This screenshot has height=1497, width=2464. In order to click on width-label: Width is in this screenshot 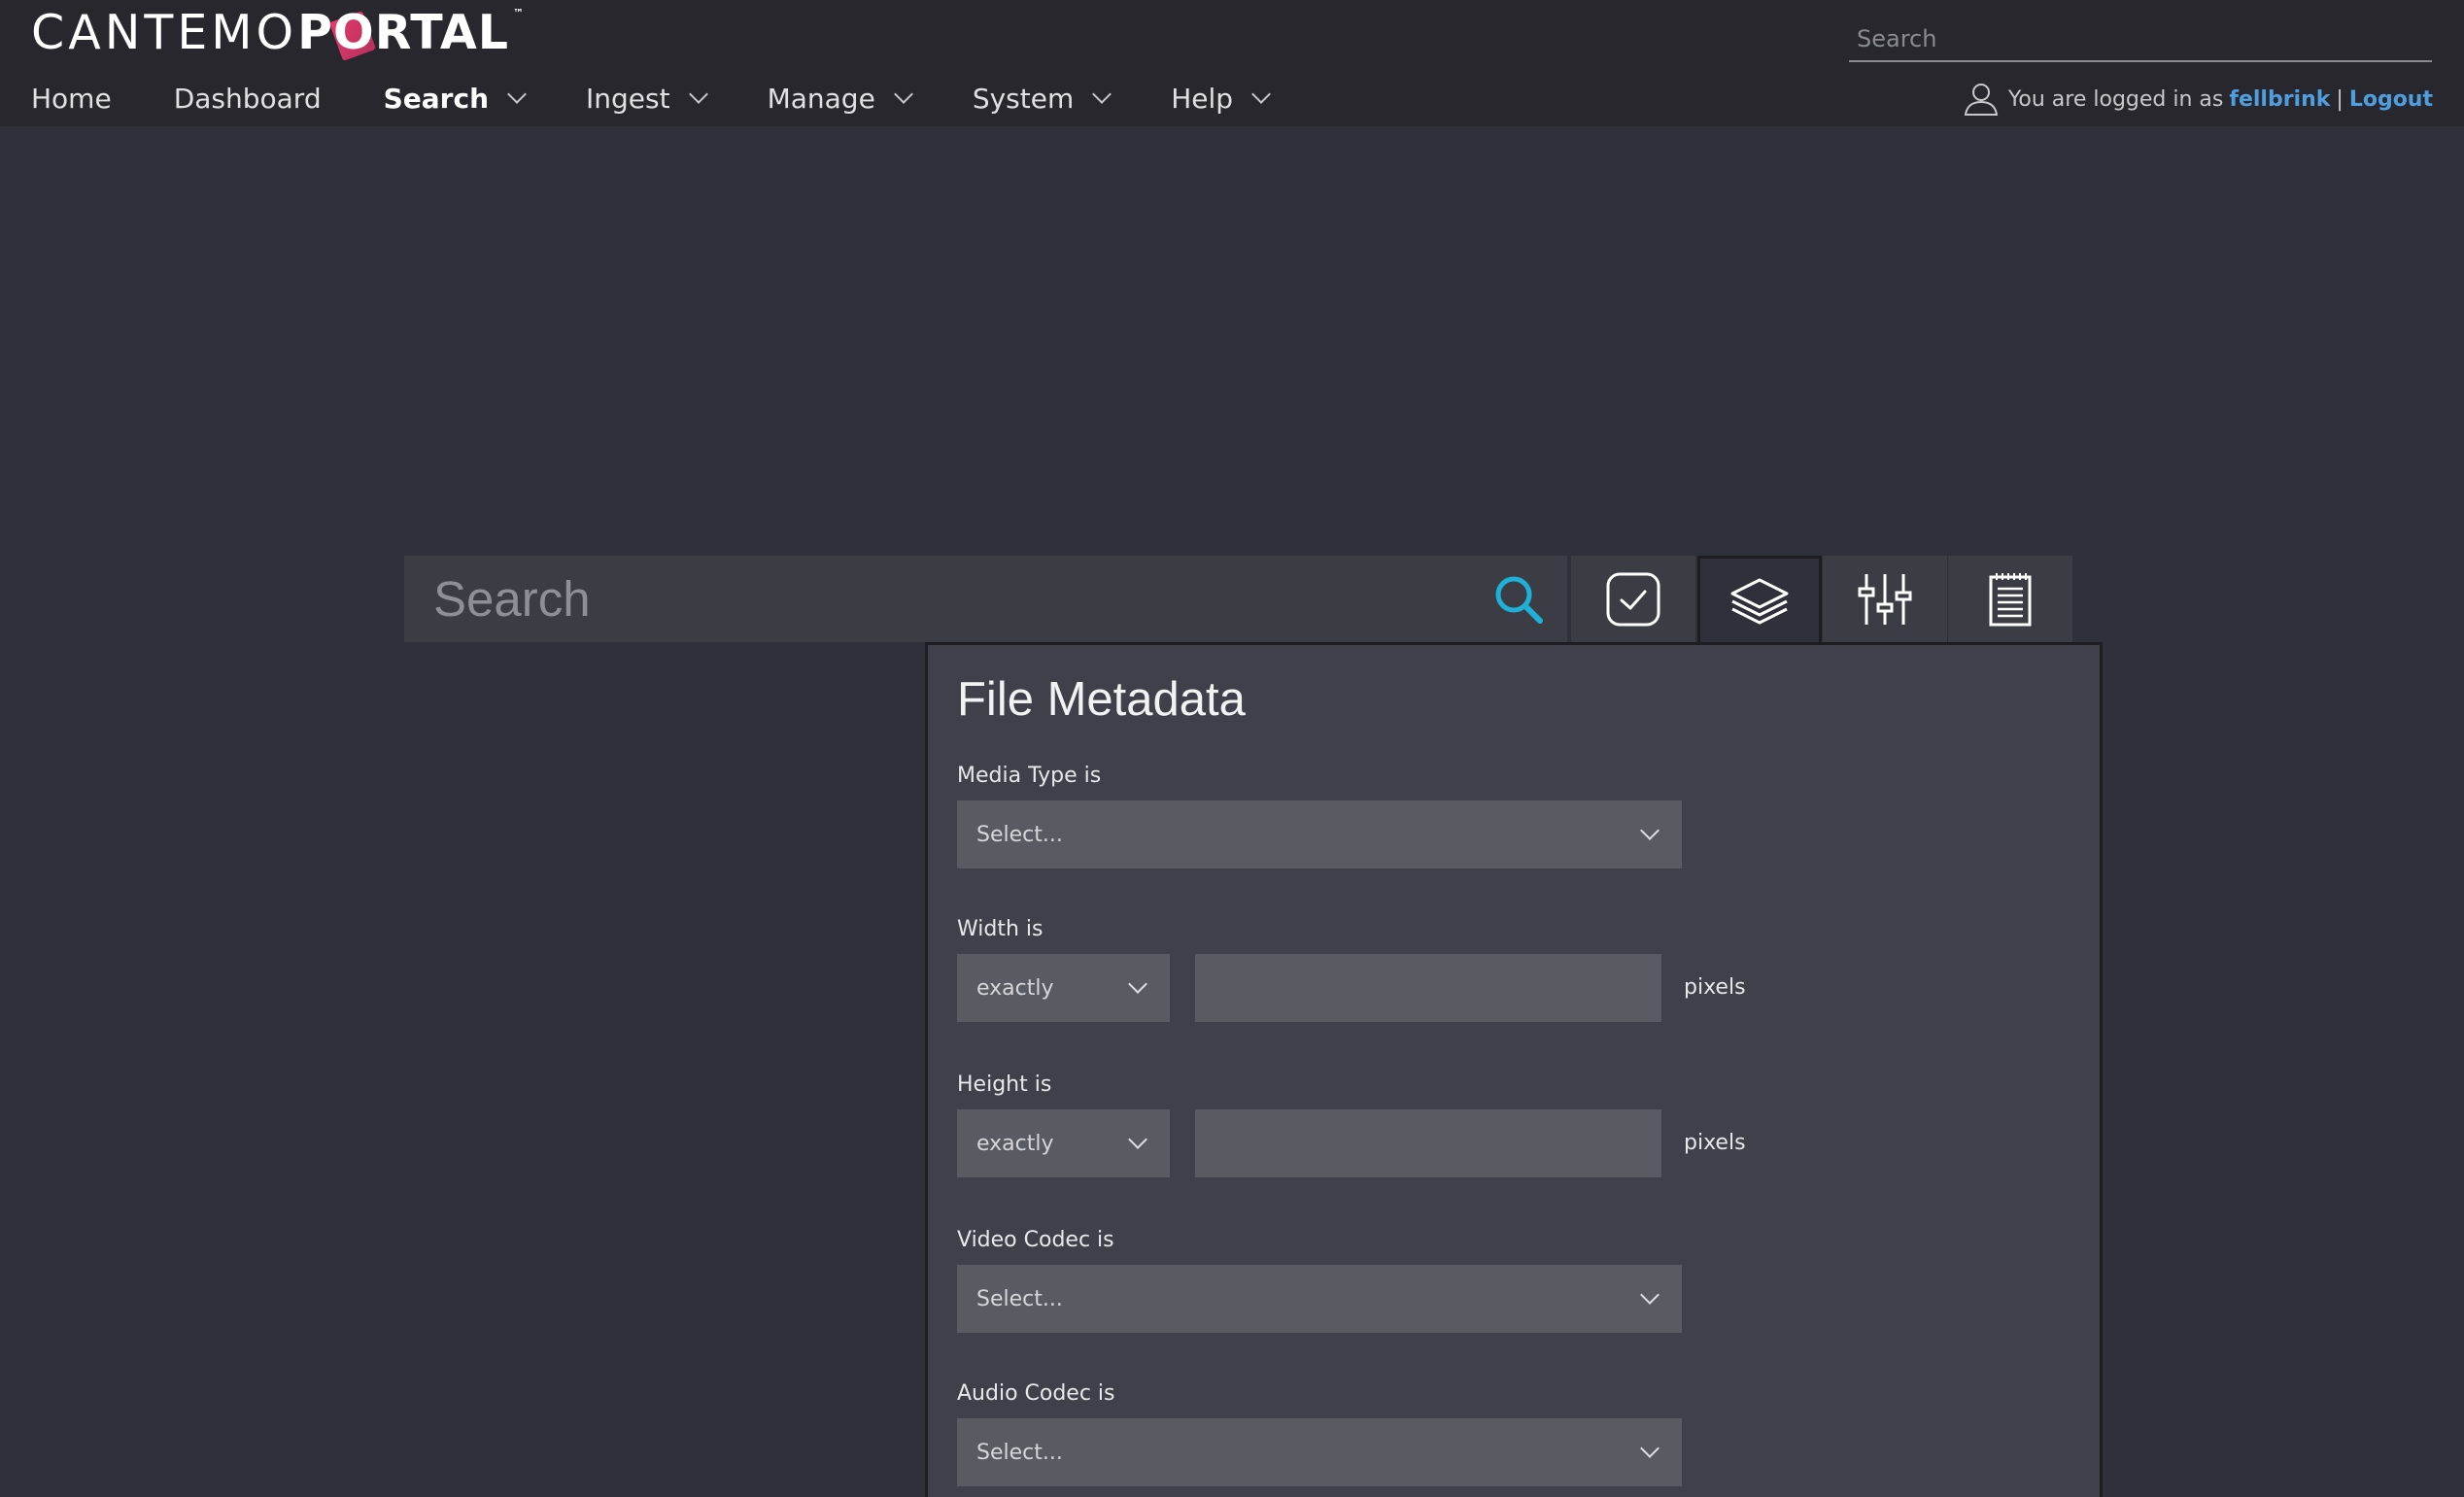, I will do `click(1000, 929)`.